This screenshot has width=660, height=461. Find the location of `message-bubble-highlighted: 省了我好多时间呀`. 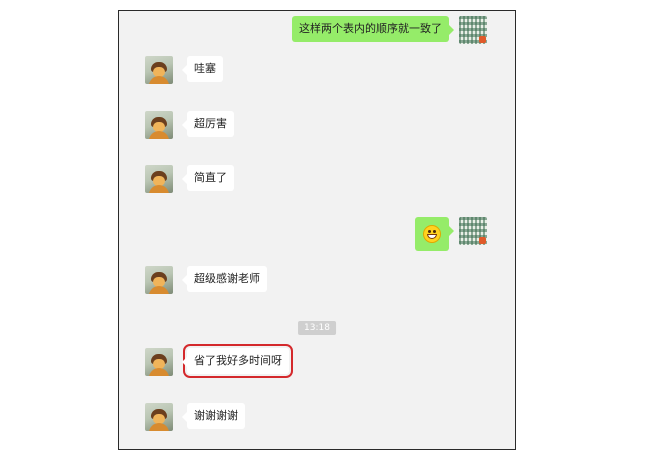

message-bubble-highlighted: 省了我好多时间呀 is located at coordinates (237, 361).